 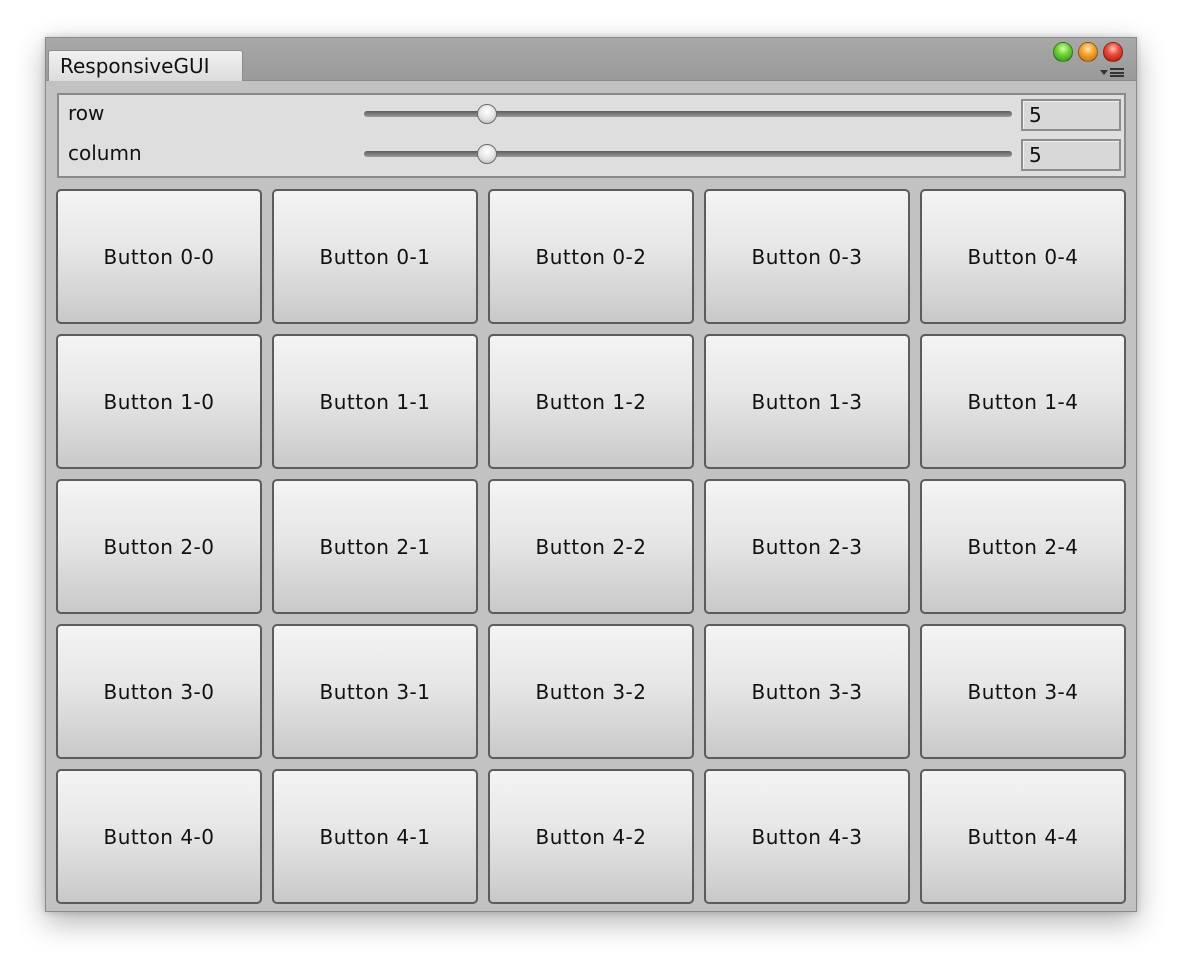 I want to click on column-value-field: 5, so click(x=1071, y=155).